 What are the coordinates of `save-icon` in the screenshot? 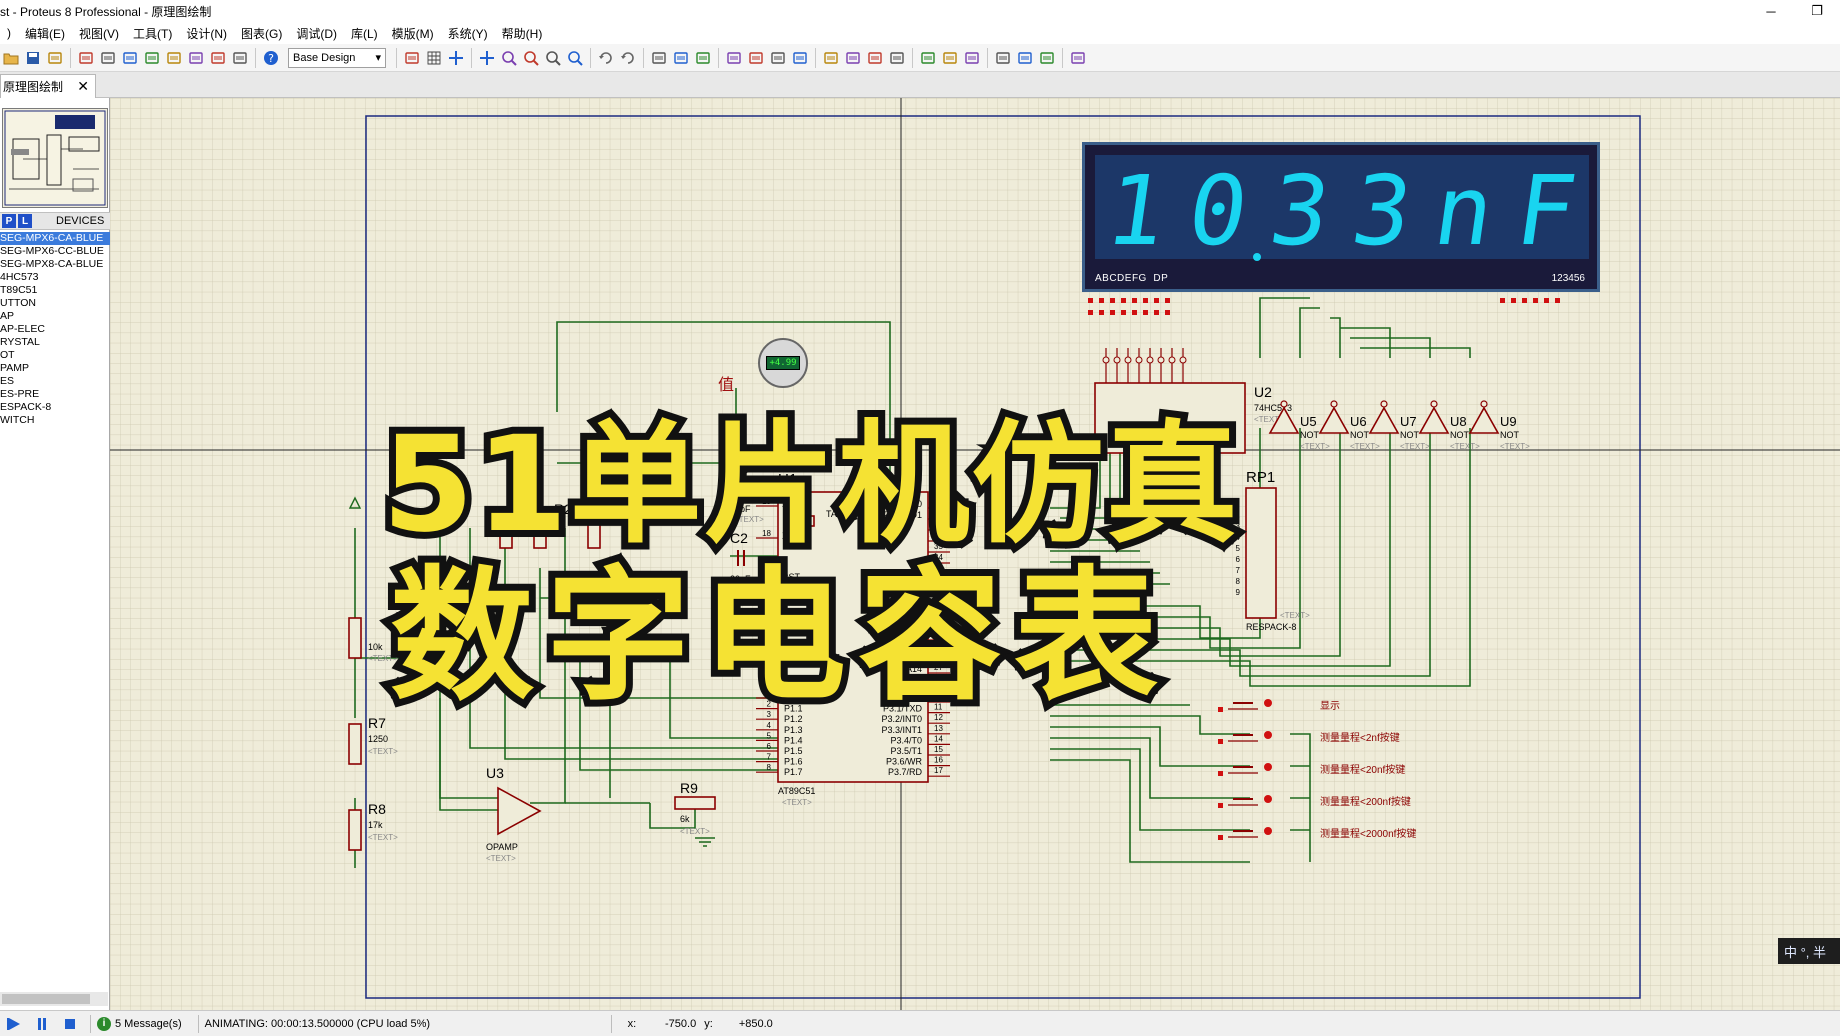 It's located at (33, 58).